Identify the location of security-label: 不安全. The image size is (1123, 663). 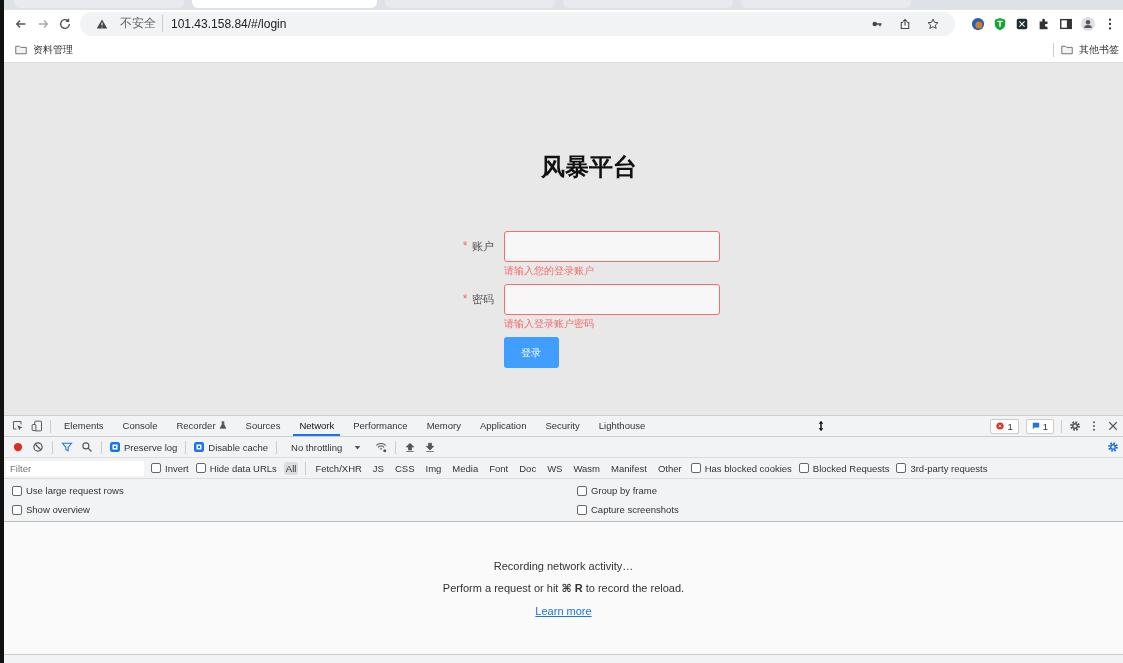
(141, 23).